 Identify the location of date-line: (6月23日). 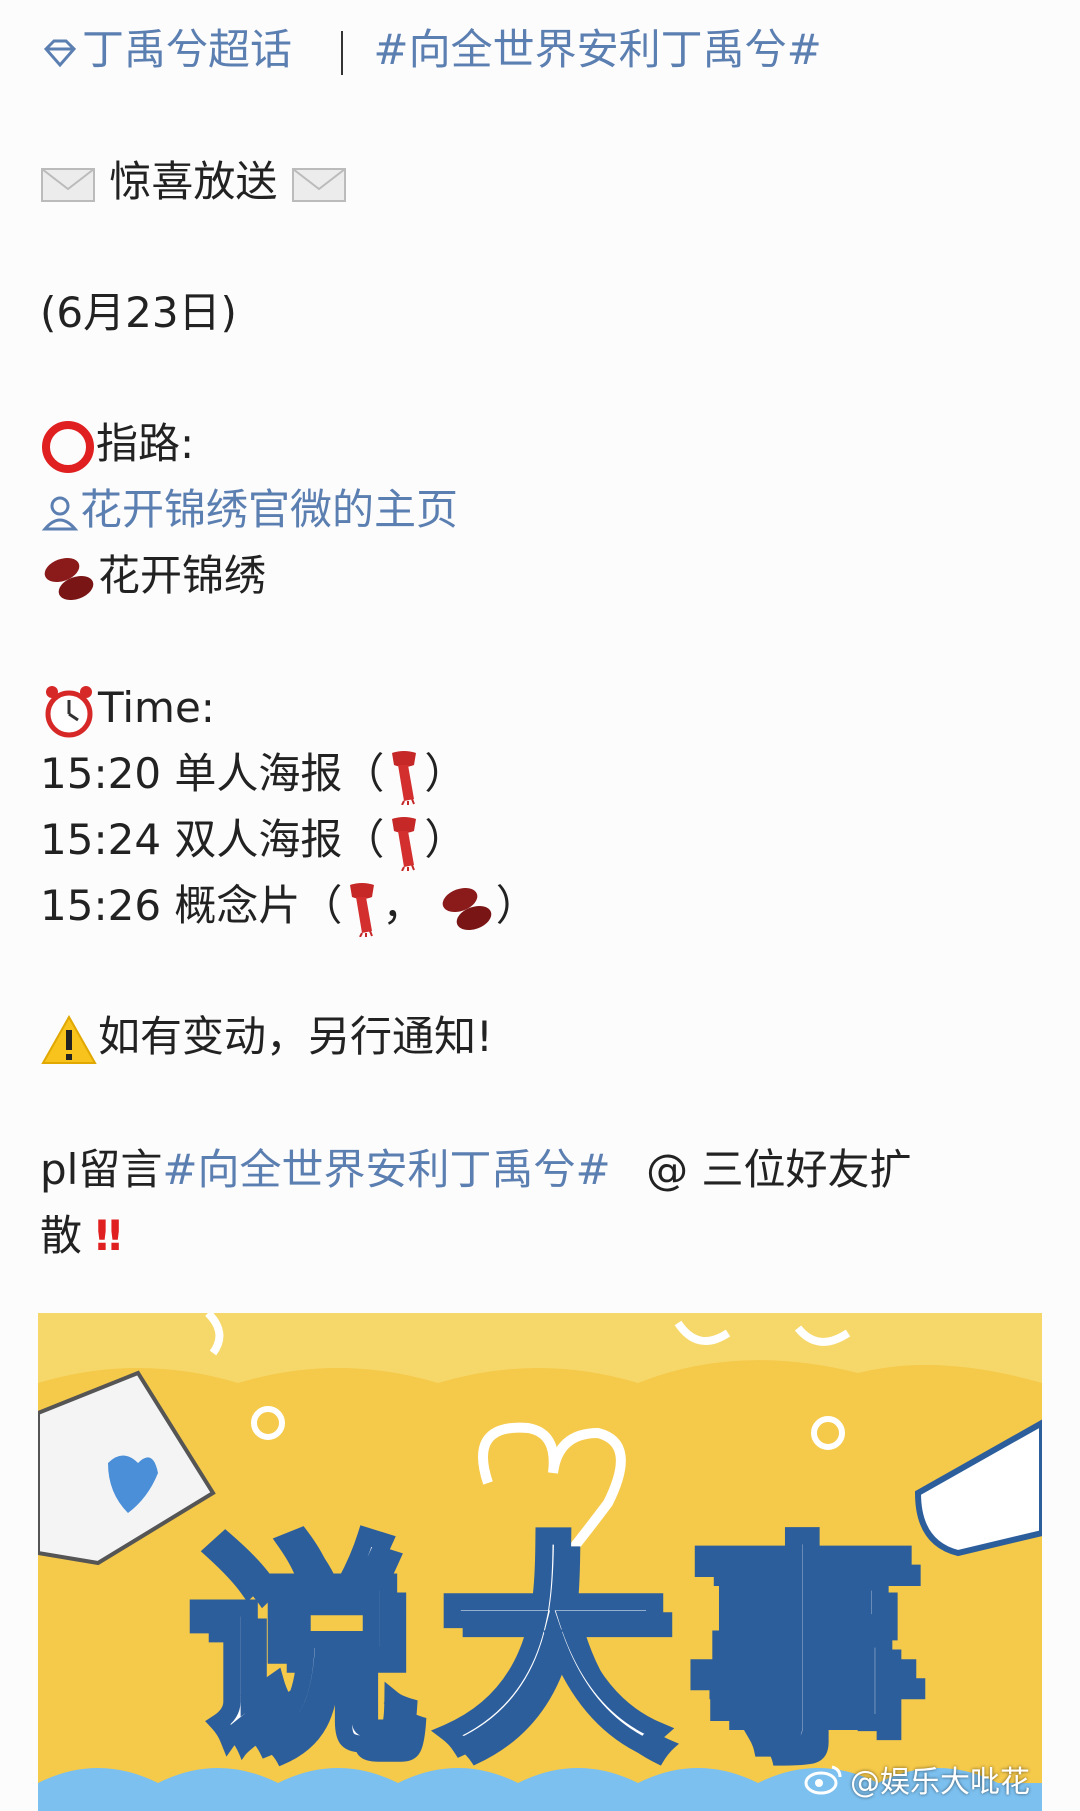
(138, 312).